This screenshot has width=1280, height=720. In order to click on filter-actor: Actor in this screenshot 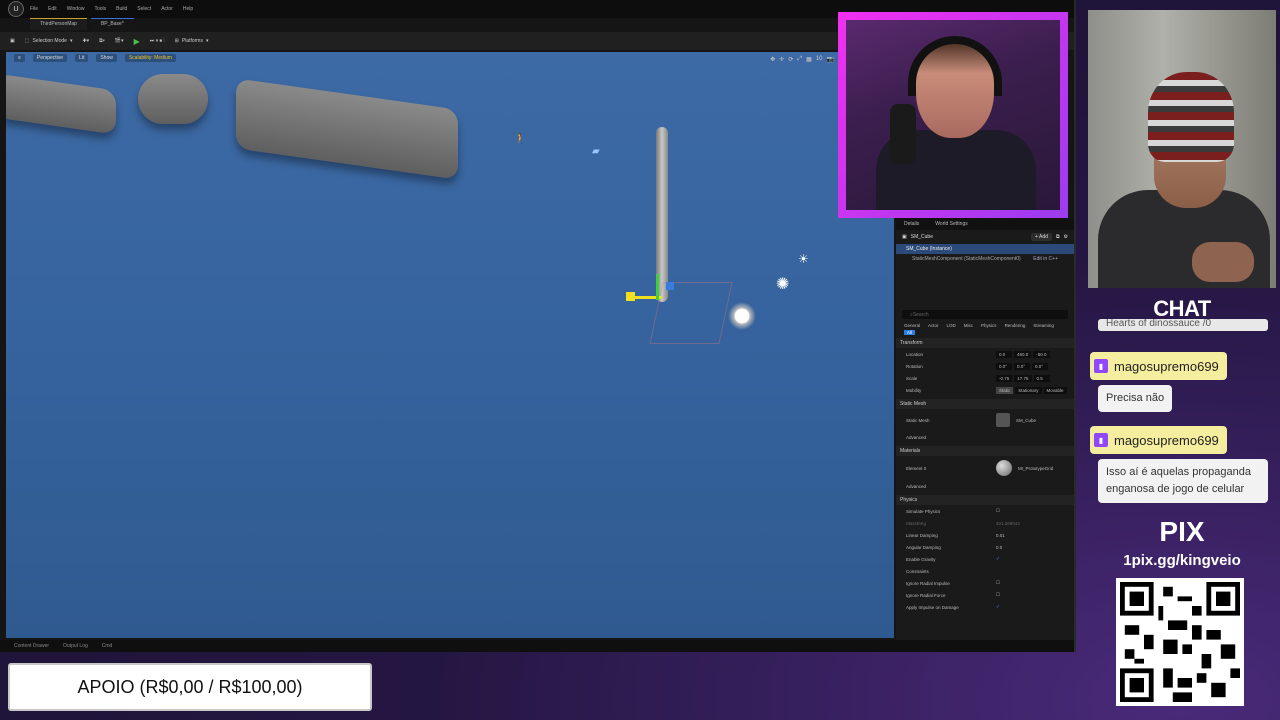, I will do `click(933, 325)`.